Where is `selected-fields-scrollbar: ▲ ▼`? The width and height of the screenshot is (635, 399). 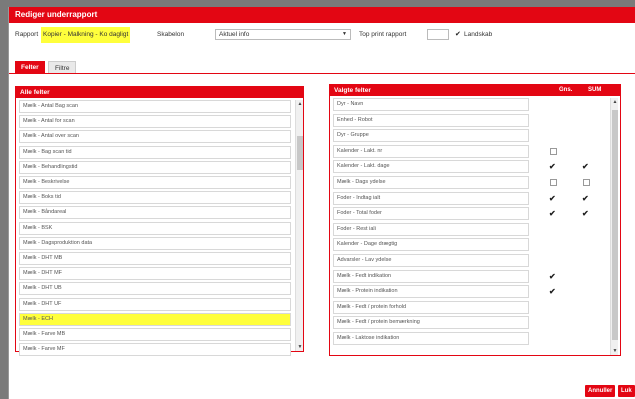
selected-fields-scrollbar: ▲ ▼ is located at coordinates (614, 226).